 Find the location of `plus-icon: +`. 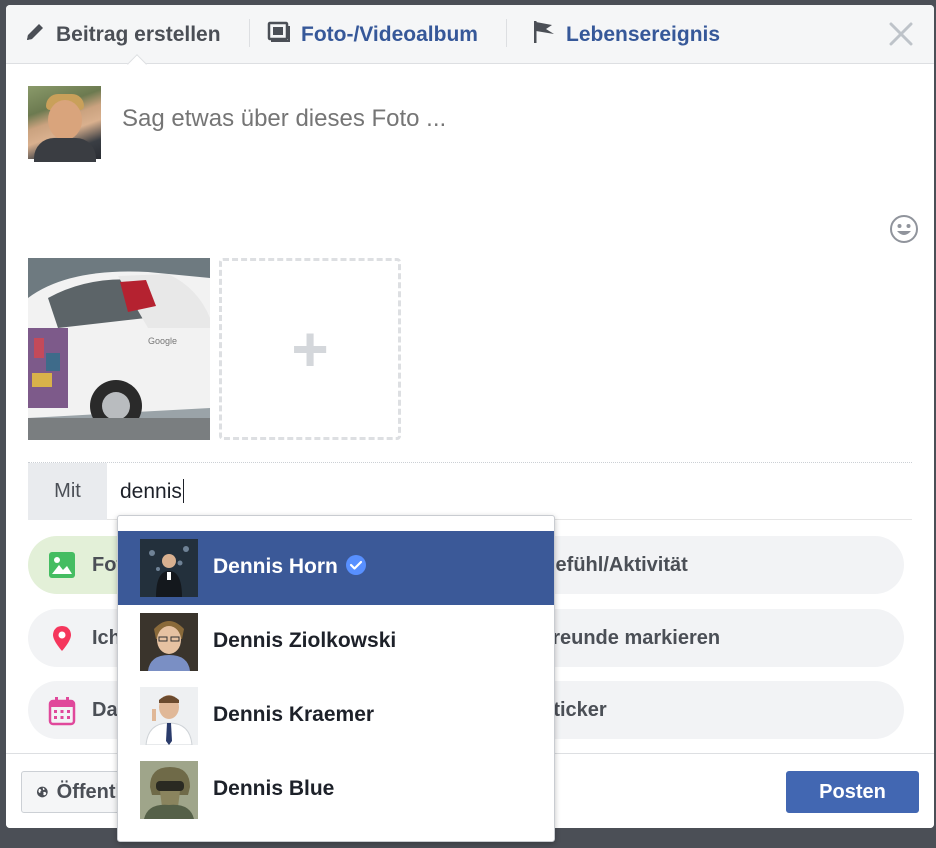

plus-icon: + is located at coordinates (310, 349).